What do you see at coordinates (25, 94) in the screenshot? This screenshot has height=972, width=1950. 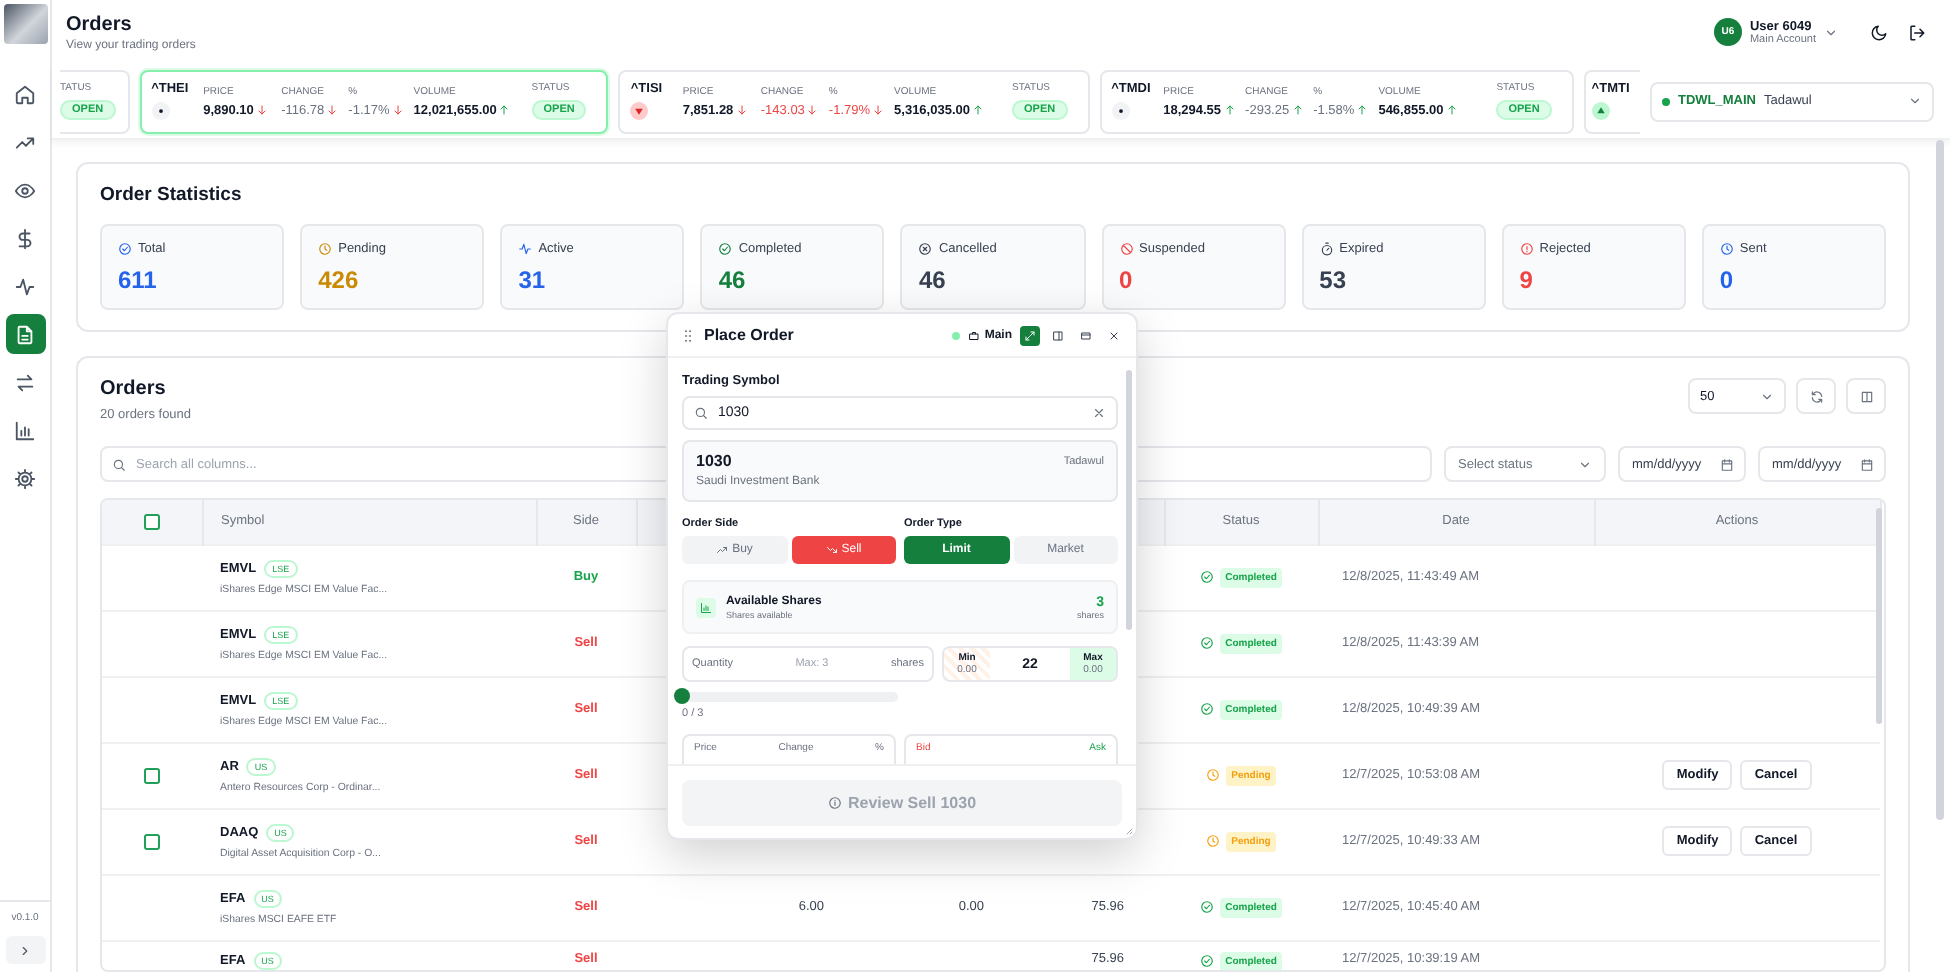 I see `home-icon` at bounding box center [25, 94].